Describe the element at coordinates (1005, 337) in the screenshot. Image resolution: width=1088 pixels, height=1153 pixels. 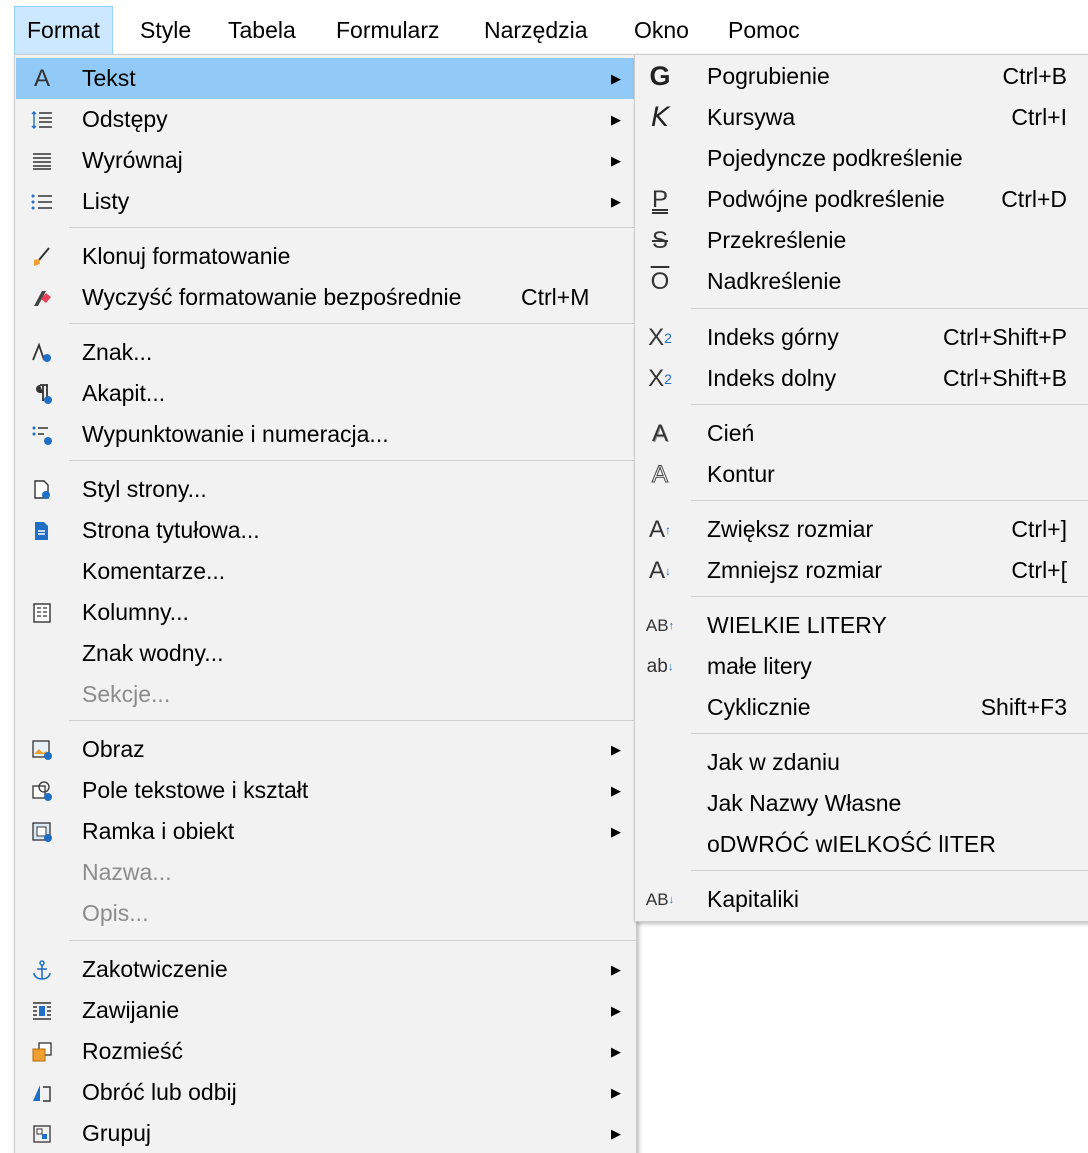
I see `shortcut-text: Ctrl+Shift+P` at that location.